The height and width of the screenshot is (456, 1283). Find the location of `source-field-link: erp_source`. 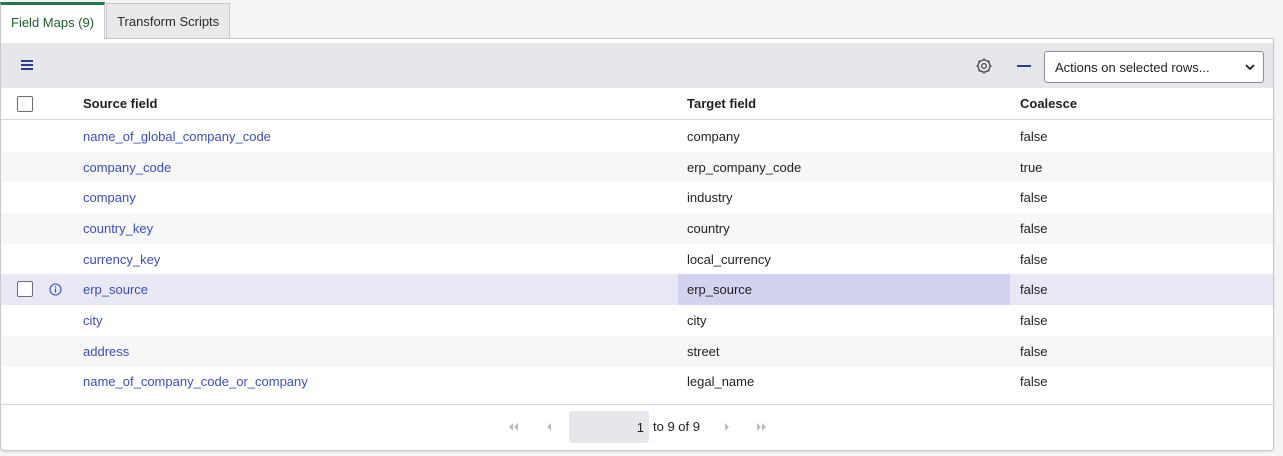

source-field-link: erp_source is located at coordinates (115, 289).